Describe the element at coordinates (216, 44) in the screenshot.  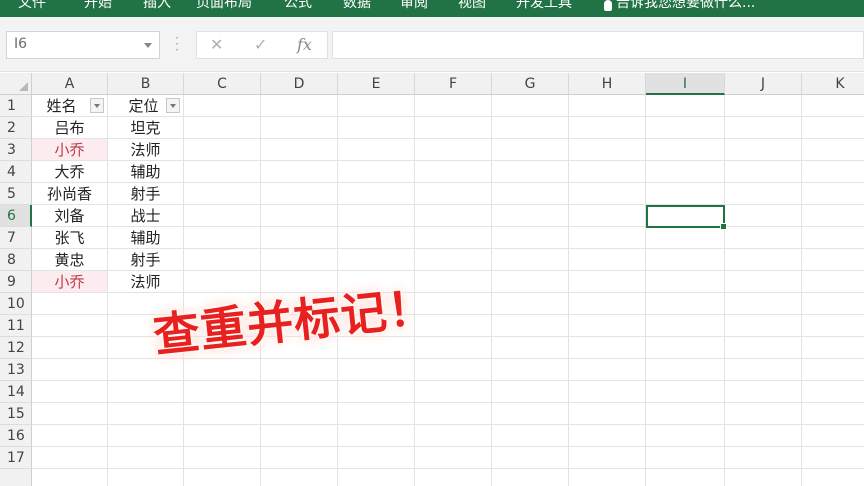
I see `cancel-icon: ✕` at that location.